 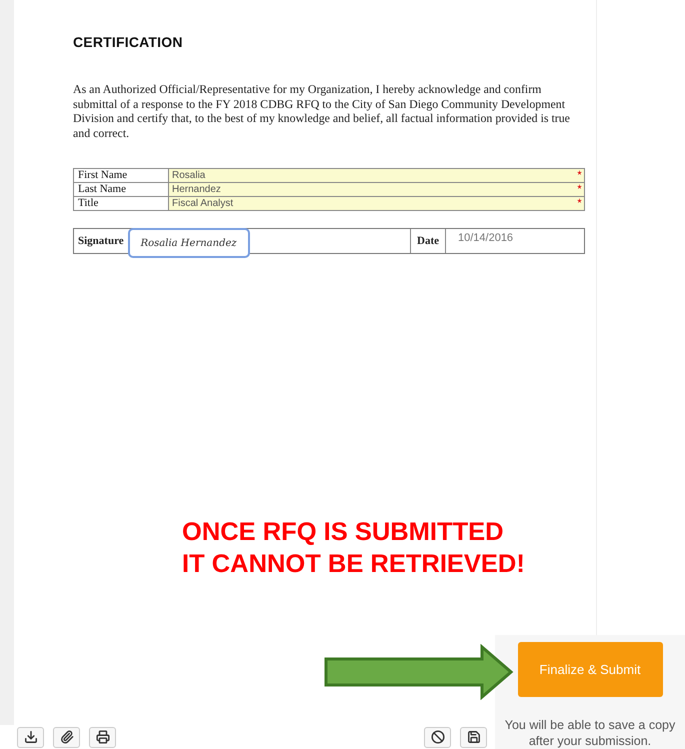 I want to click on submit-note: You will be able to save a copy after your submission., so click(x=590, y=733).